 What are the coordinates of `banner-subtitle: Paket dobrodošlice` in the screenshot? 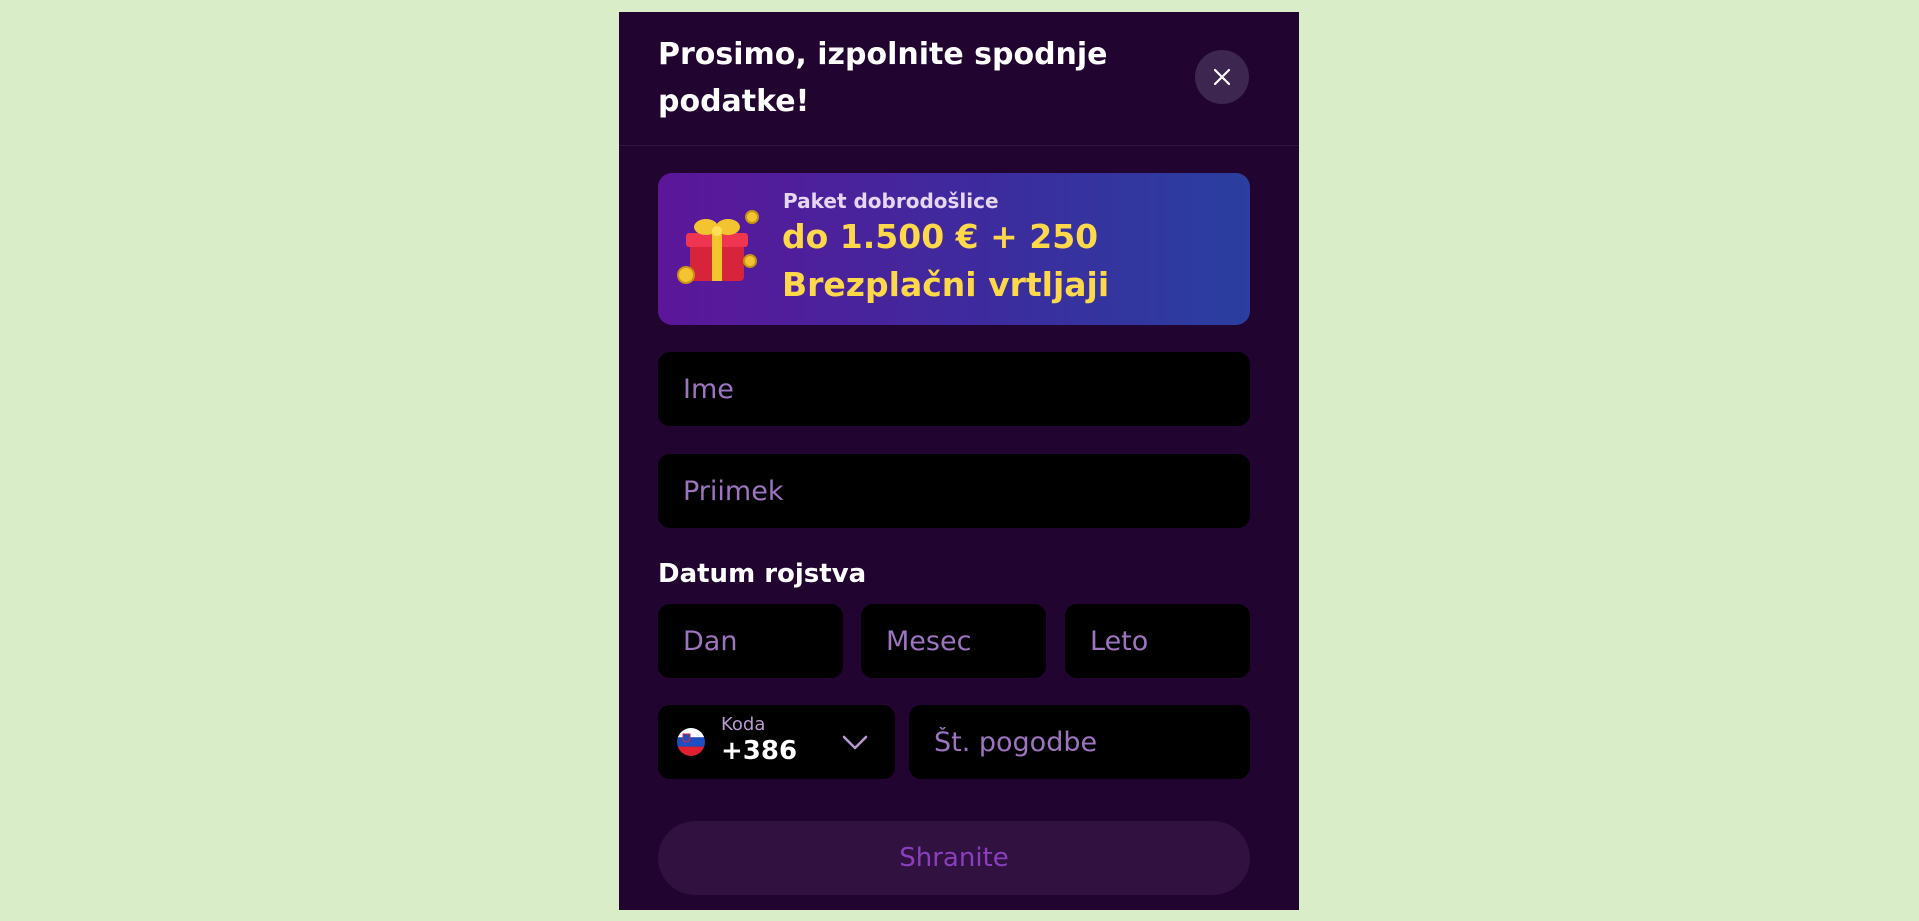 It's located at (891, 201).